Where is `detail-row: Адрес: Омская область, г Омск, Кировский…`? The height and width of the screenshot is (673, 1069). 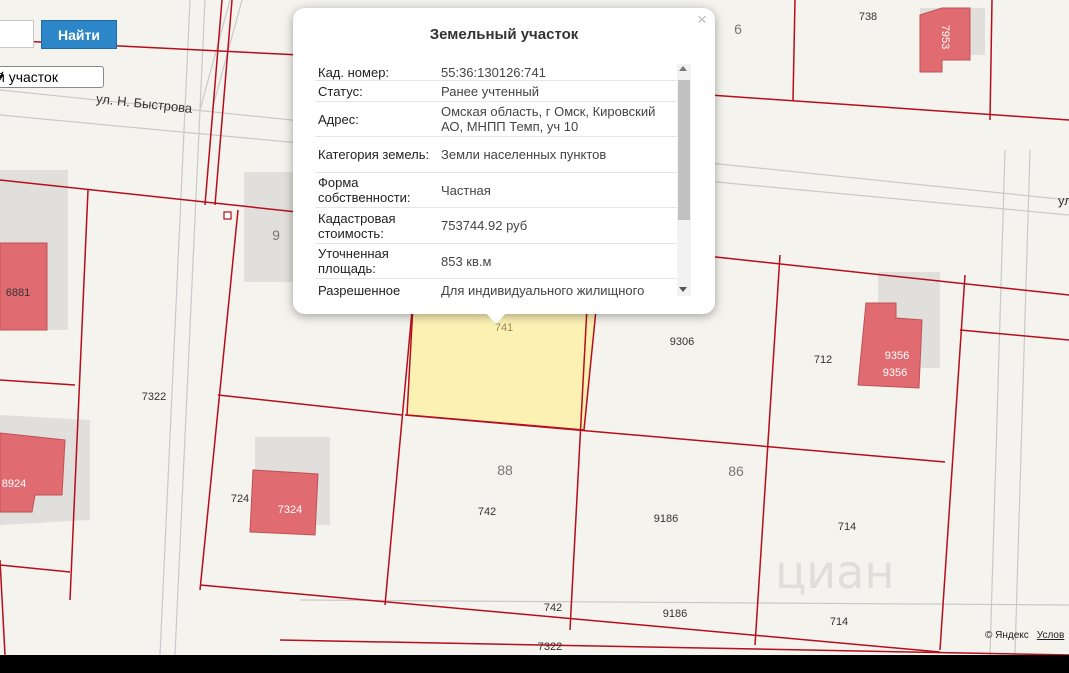
detail-row: Адрес: Омская область, г Омск, Кировский… is located at coordinates (502, 119).